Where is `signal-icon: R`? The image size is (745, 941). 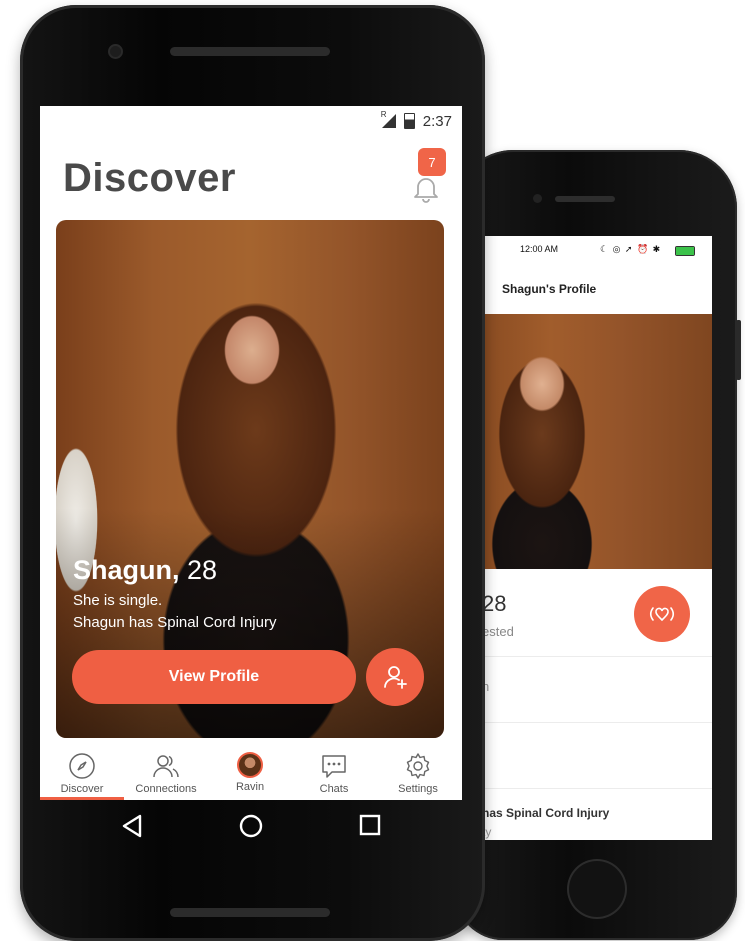
signal-icon: R is located at coordinates (388, 119).